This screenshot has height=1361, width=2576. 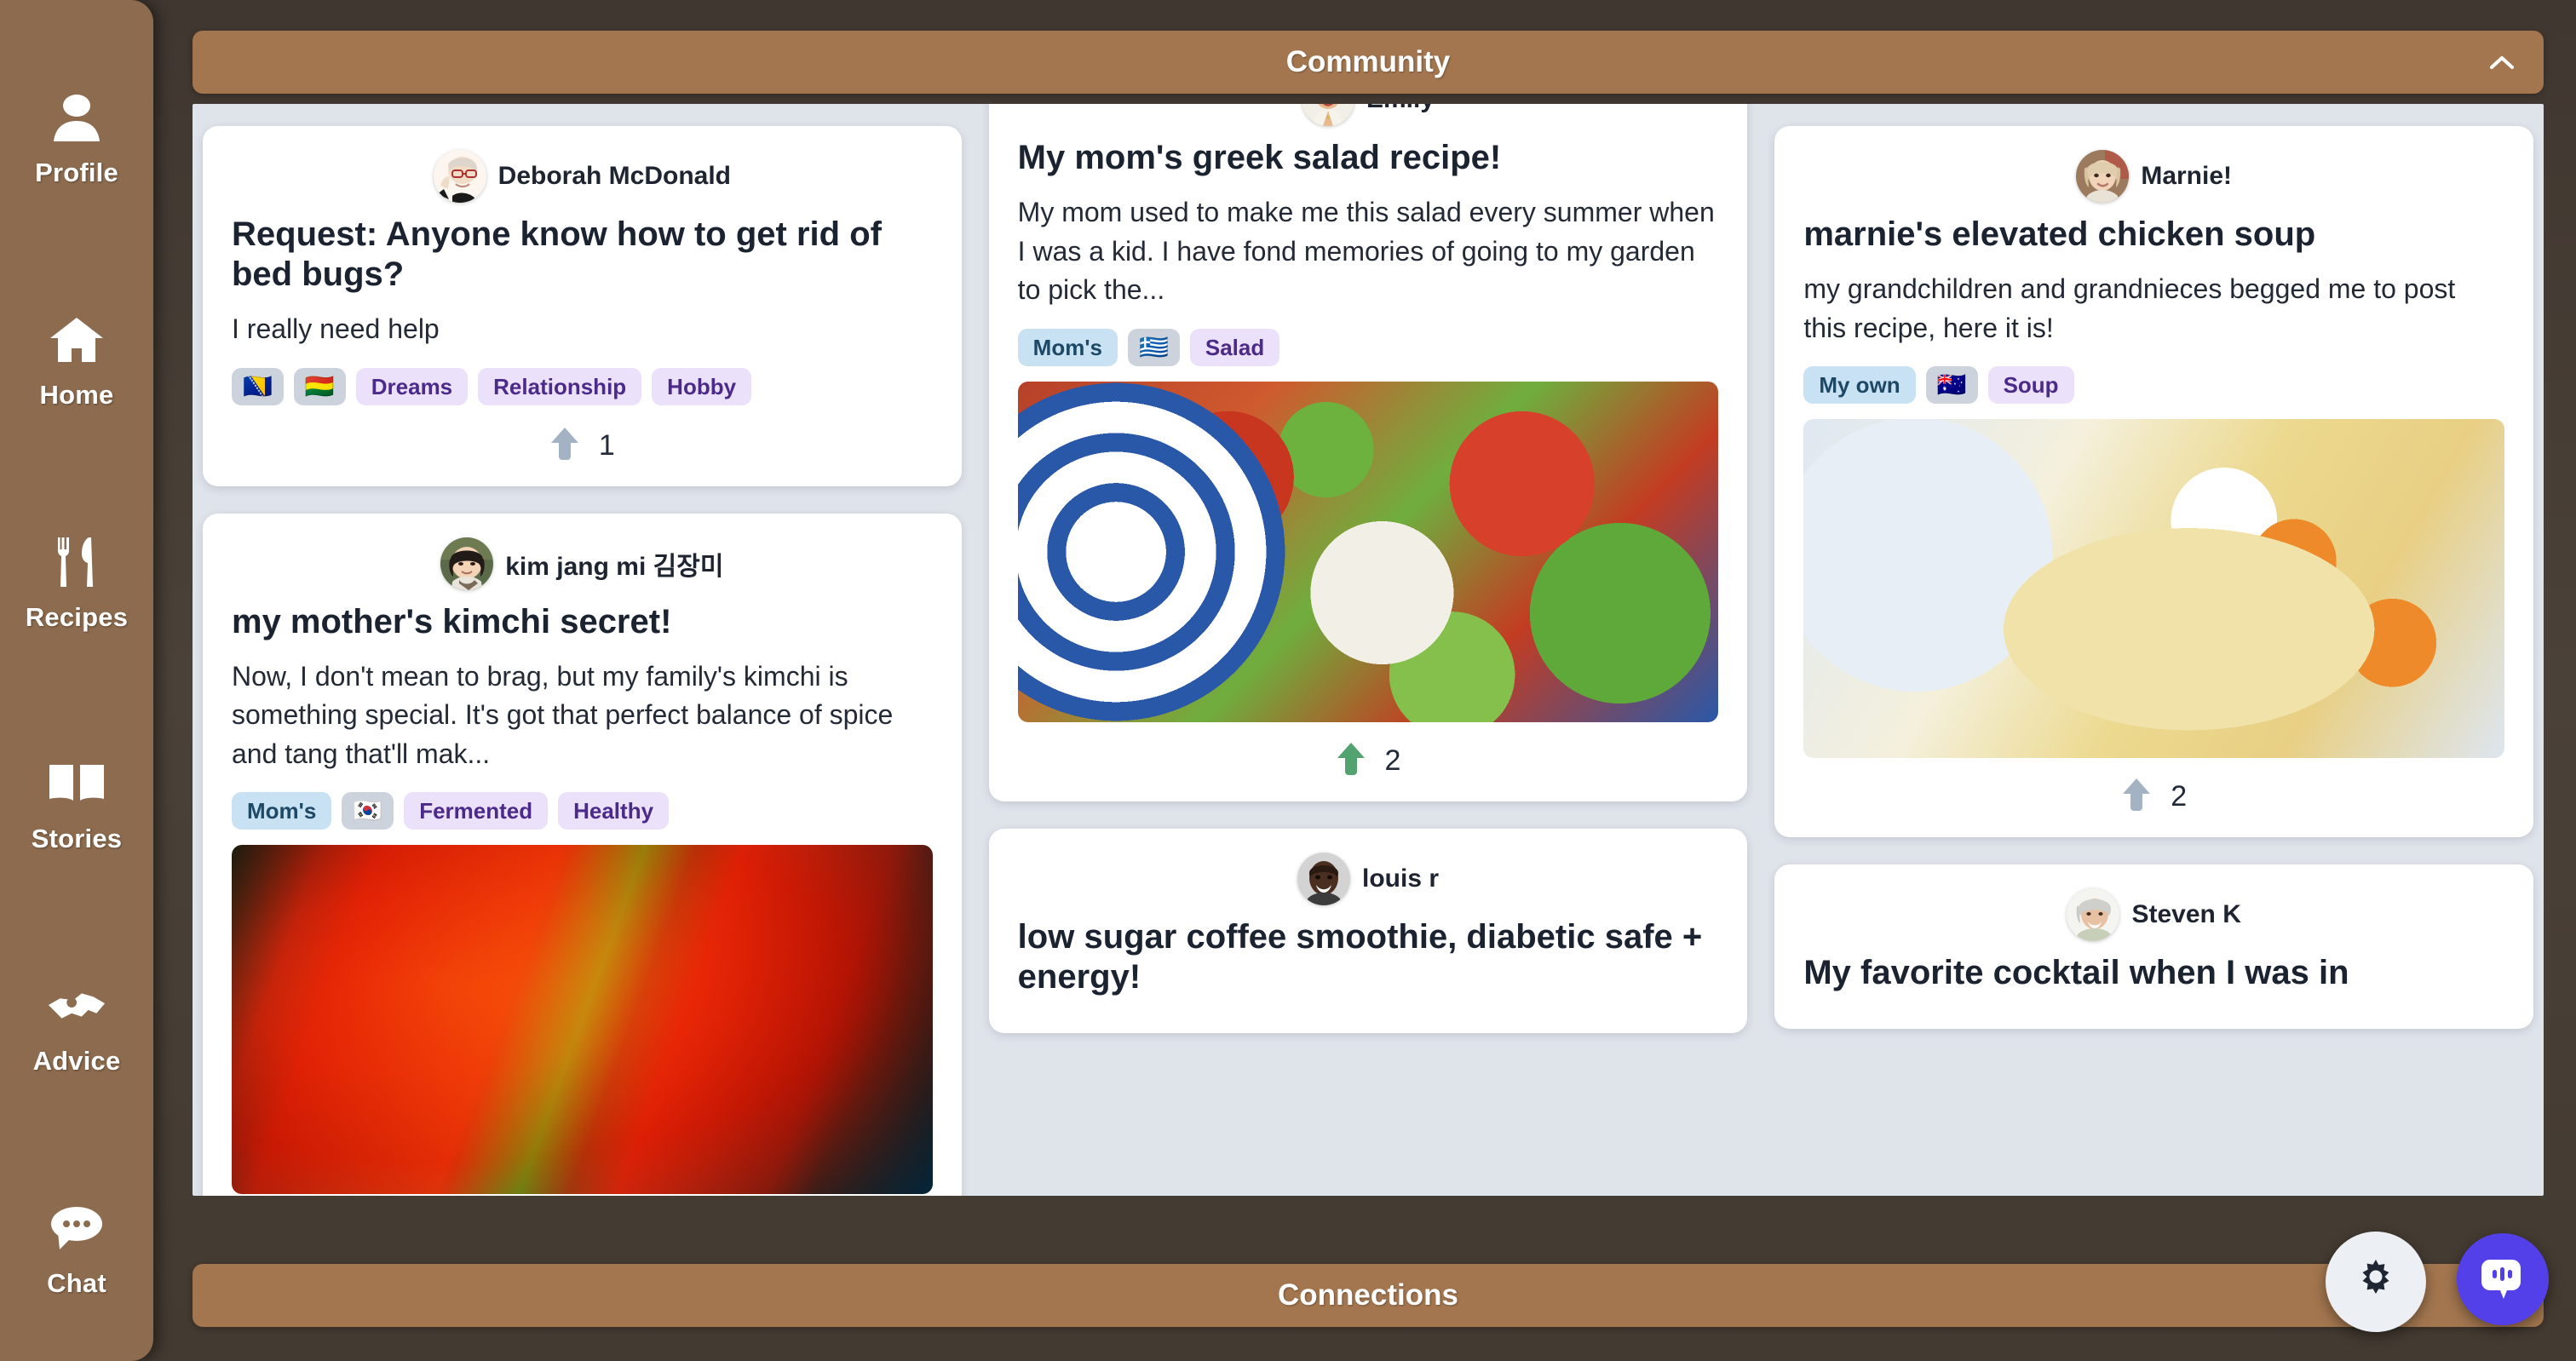 I want to click on assistant-chat-button, so click(x=2503, y=1279).